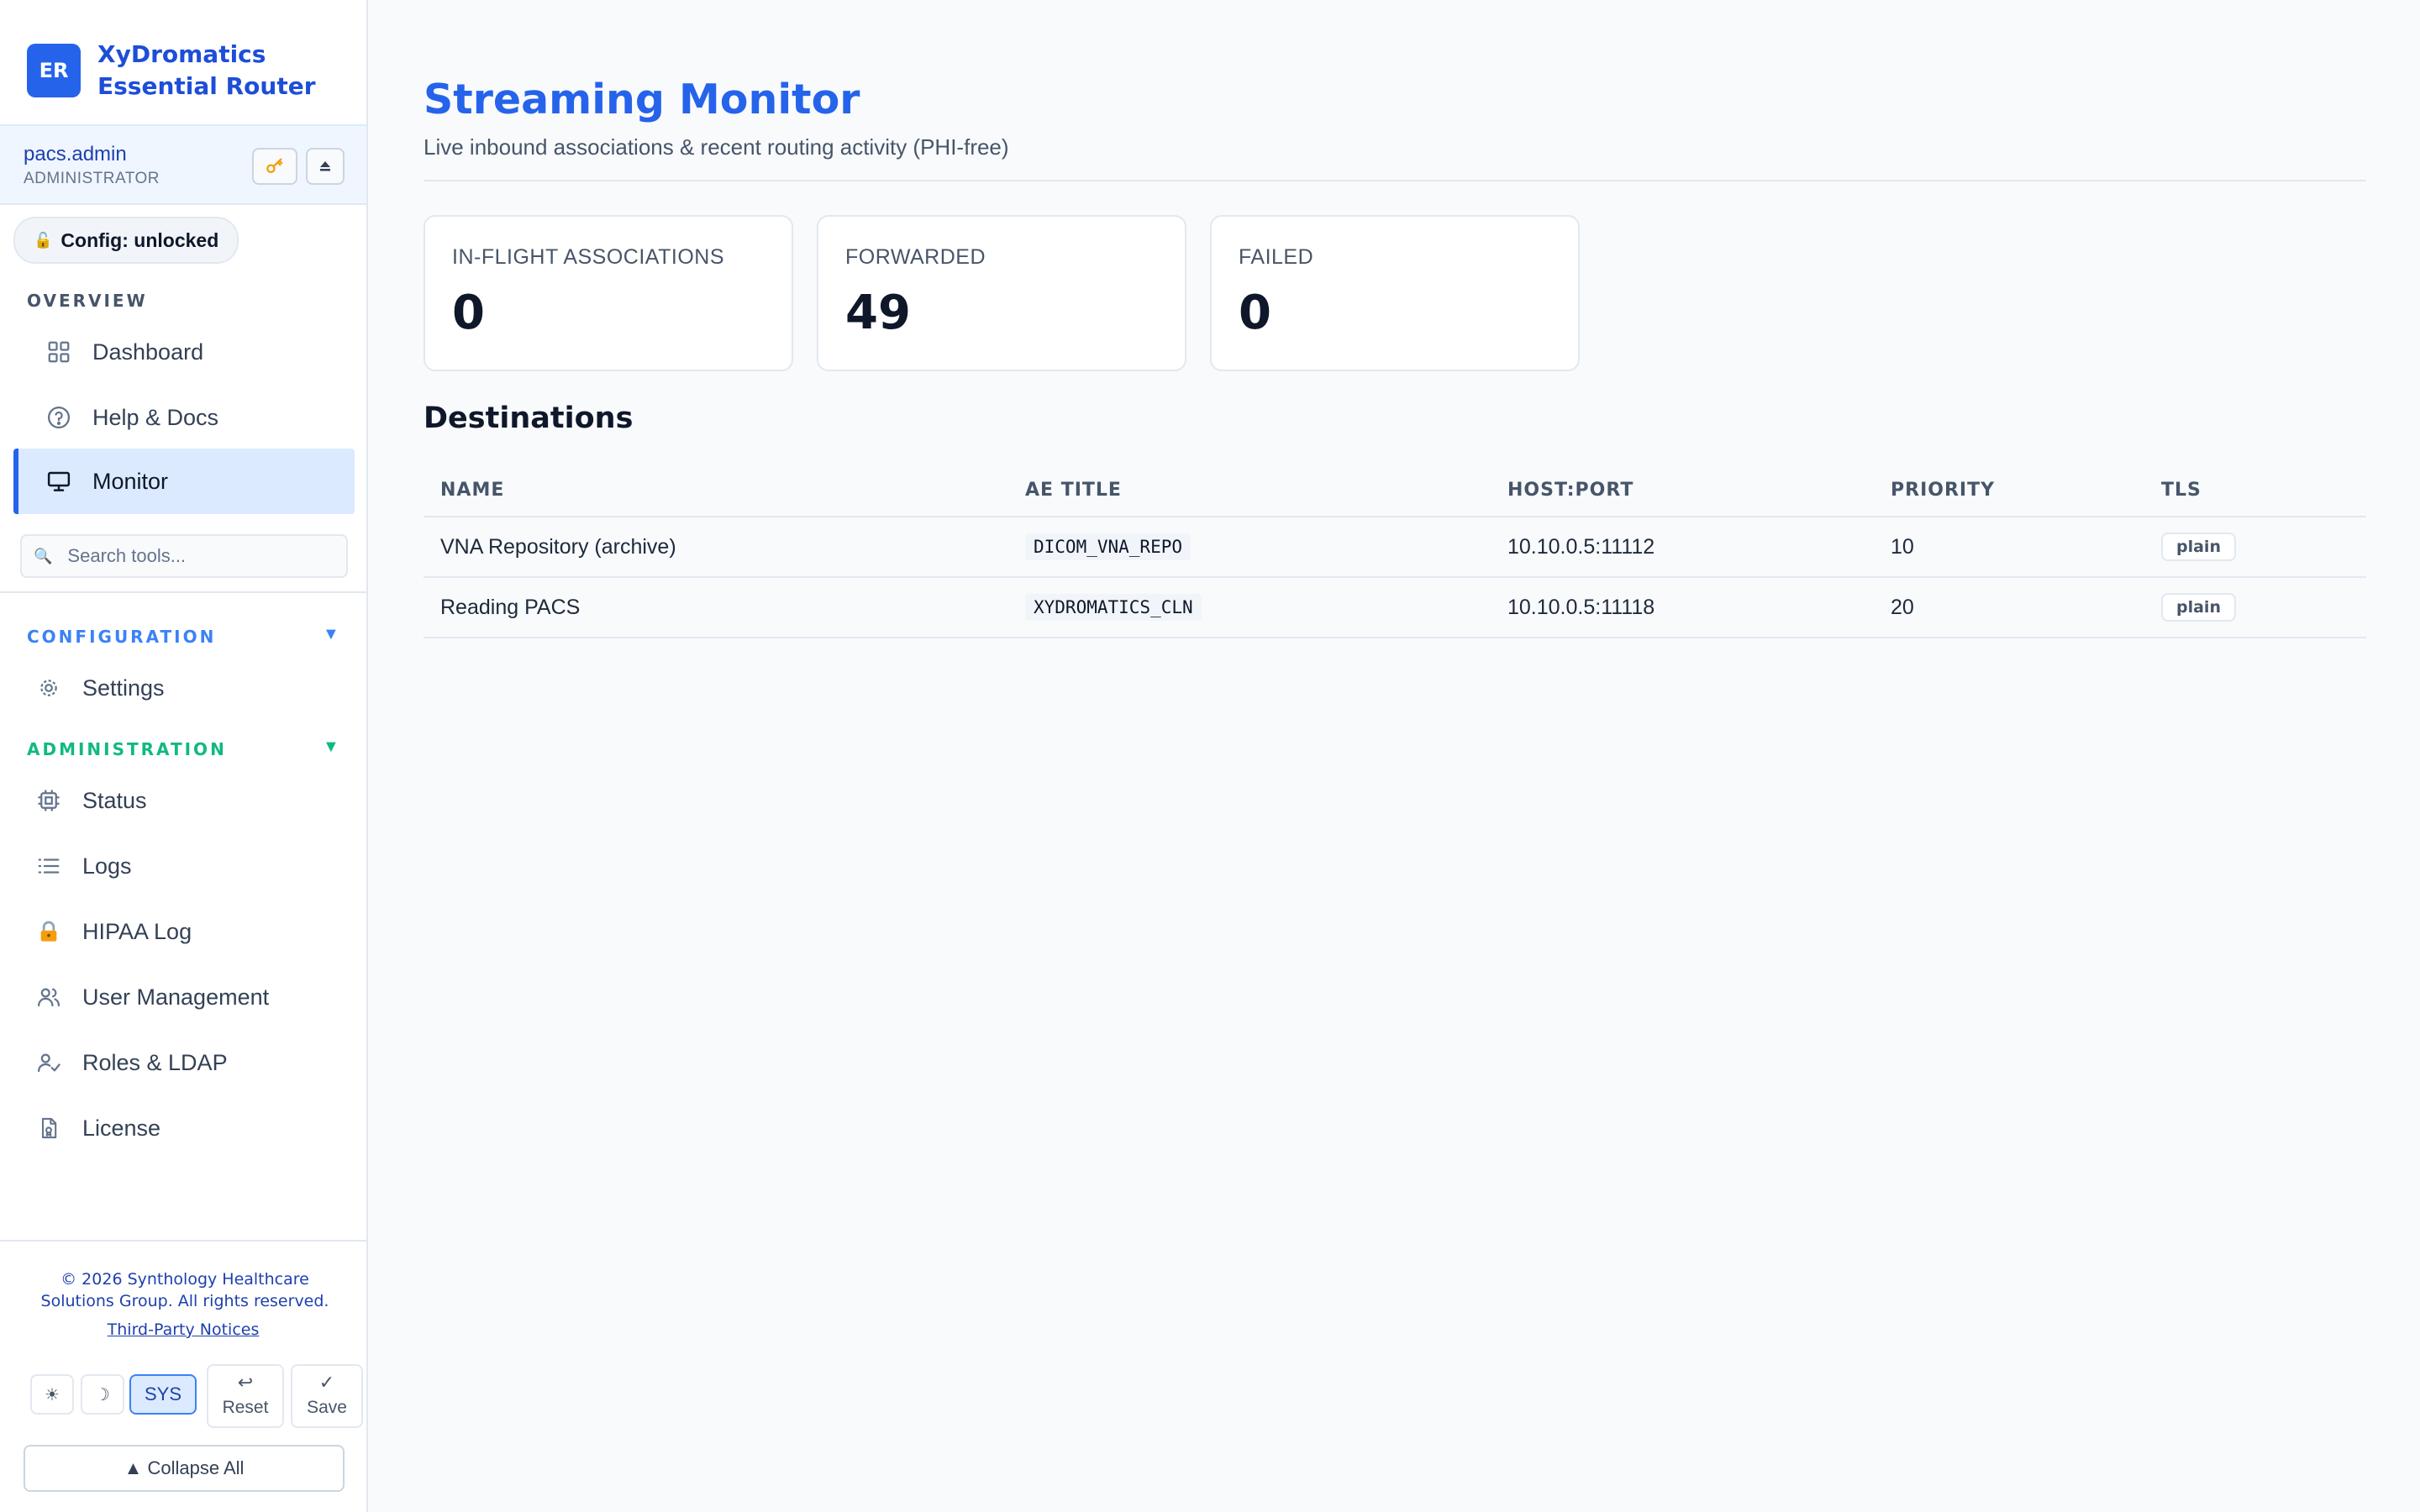 The height and width of the screenshot is (1512, 2420). What do you see at coordinates (558, 546) in the screenshot?
I see `destination-name: VNA Repository (archive)` at bounding box center [558, 546].